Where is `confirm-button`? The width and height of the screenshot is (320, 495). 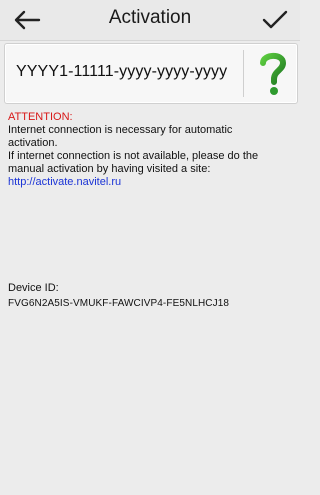
confirm-button is located at coordinates (275, 20).